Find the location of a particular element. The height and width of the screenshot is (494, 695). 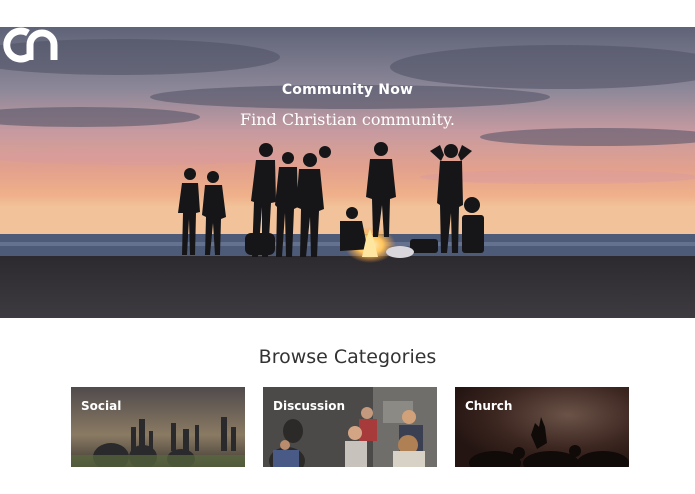

category-card-social: Social is located at coordinates (158, 427).